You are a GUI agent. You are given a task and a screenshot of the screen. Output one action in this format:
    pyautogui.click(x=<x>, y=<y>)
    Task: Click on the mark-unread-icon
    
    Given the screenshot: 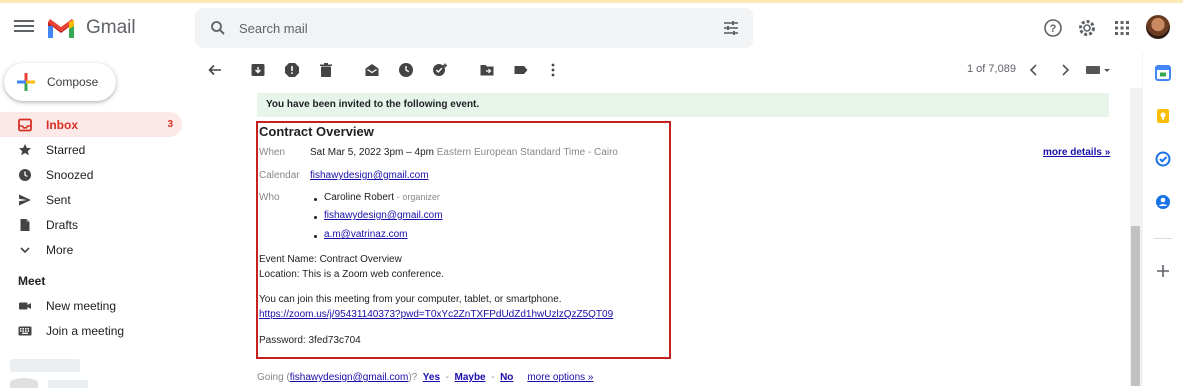 What is the action you would take?
    pyautogui.click(x=372, y=70)
    